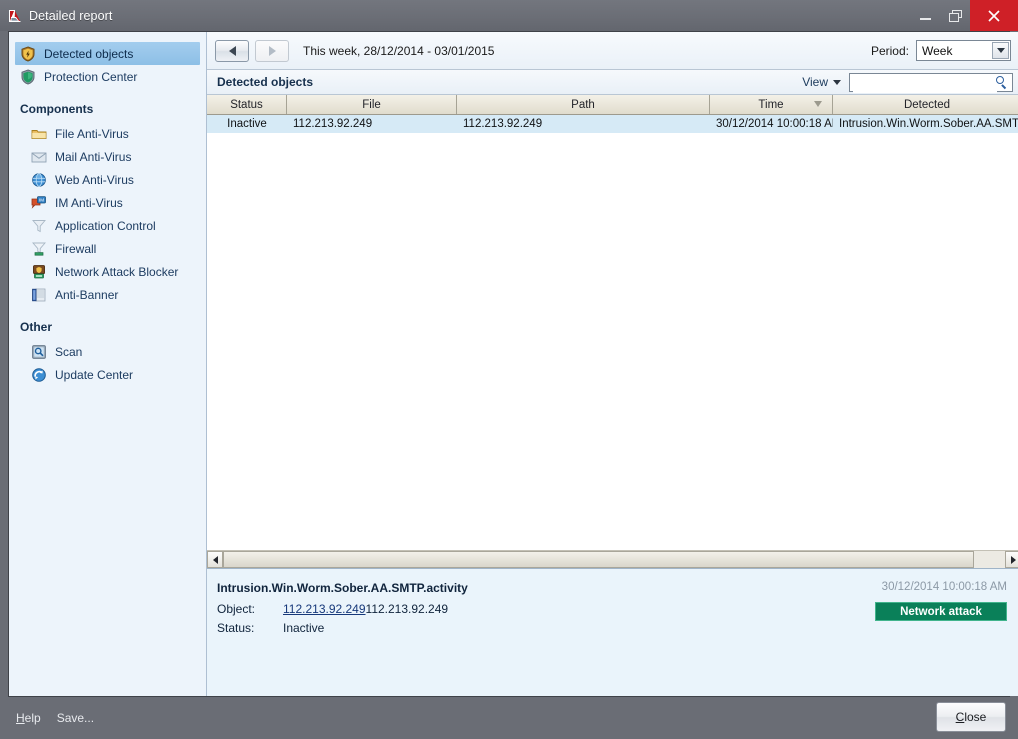 This screenshot has height=739, width=1018. Describe the element at coordinates (937, 50) in the screenshot. I see `period-value: Week` at that location.